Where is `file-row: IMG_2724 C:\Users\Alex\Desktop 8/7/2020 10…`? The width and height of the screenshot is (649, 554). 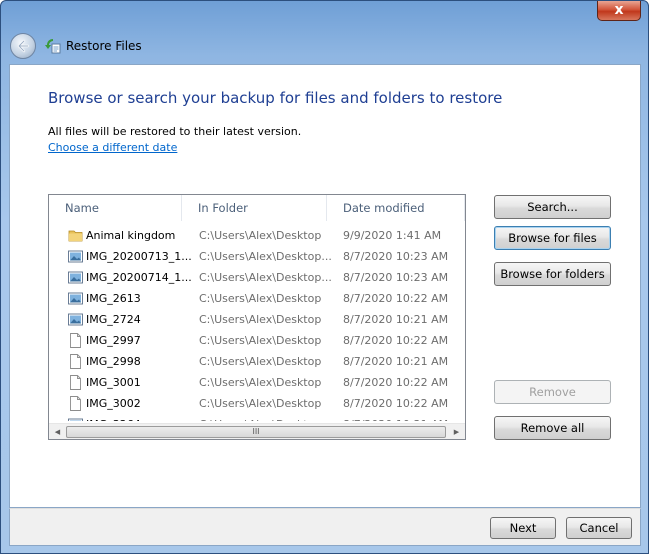 file-row: IMG_2724 C:\Users\Alex\Desktop 8/7/2020 10… is located at coordinates (257, 319).